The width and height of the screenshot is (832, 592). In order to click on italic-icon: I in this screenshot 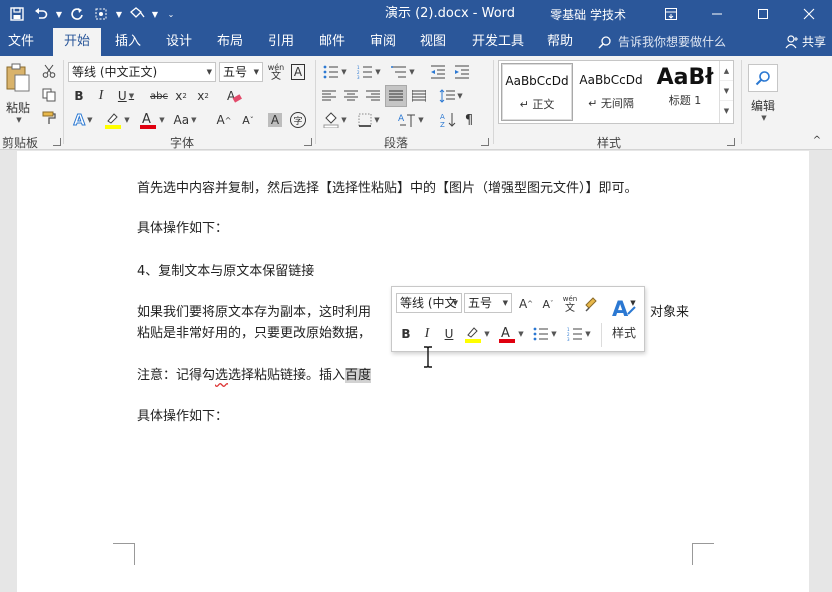, I will do `click(101, 96)`.